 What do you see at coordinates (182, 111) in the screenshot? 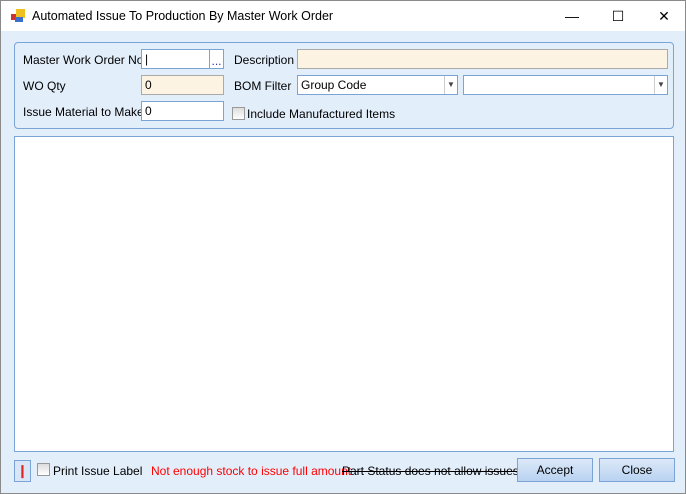
I see `issue-make-input: 0` at bounding box center [182, 111].